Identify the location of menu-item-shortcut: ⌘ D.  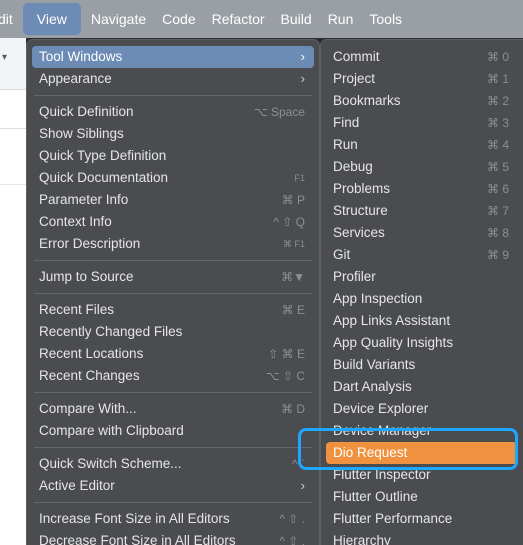
(293, 409).